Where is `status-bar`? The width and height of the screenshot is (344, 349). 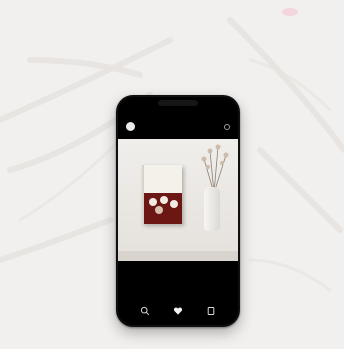
status-bar is located at coordinates (178, 106).